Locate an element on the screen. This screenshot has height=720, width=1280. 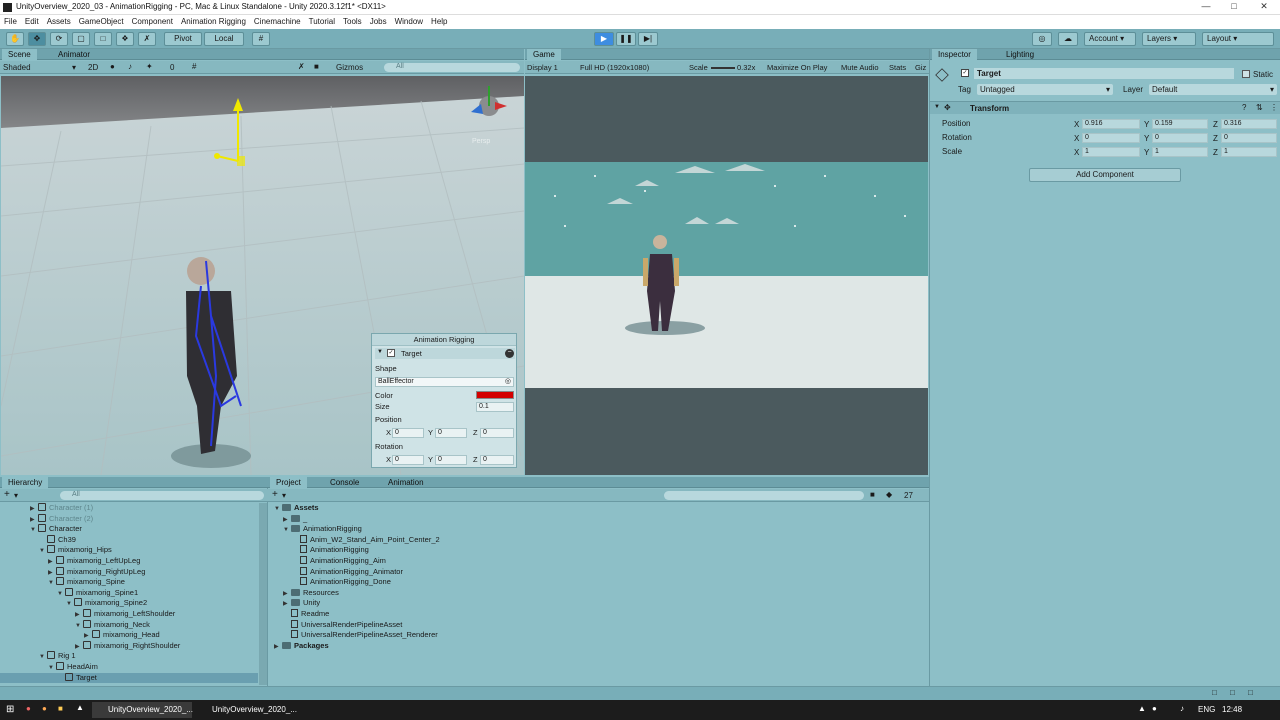
project-row: ▶ Unity is located at coordinates (598, 603).